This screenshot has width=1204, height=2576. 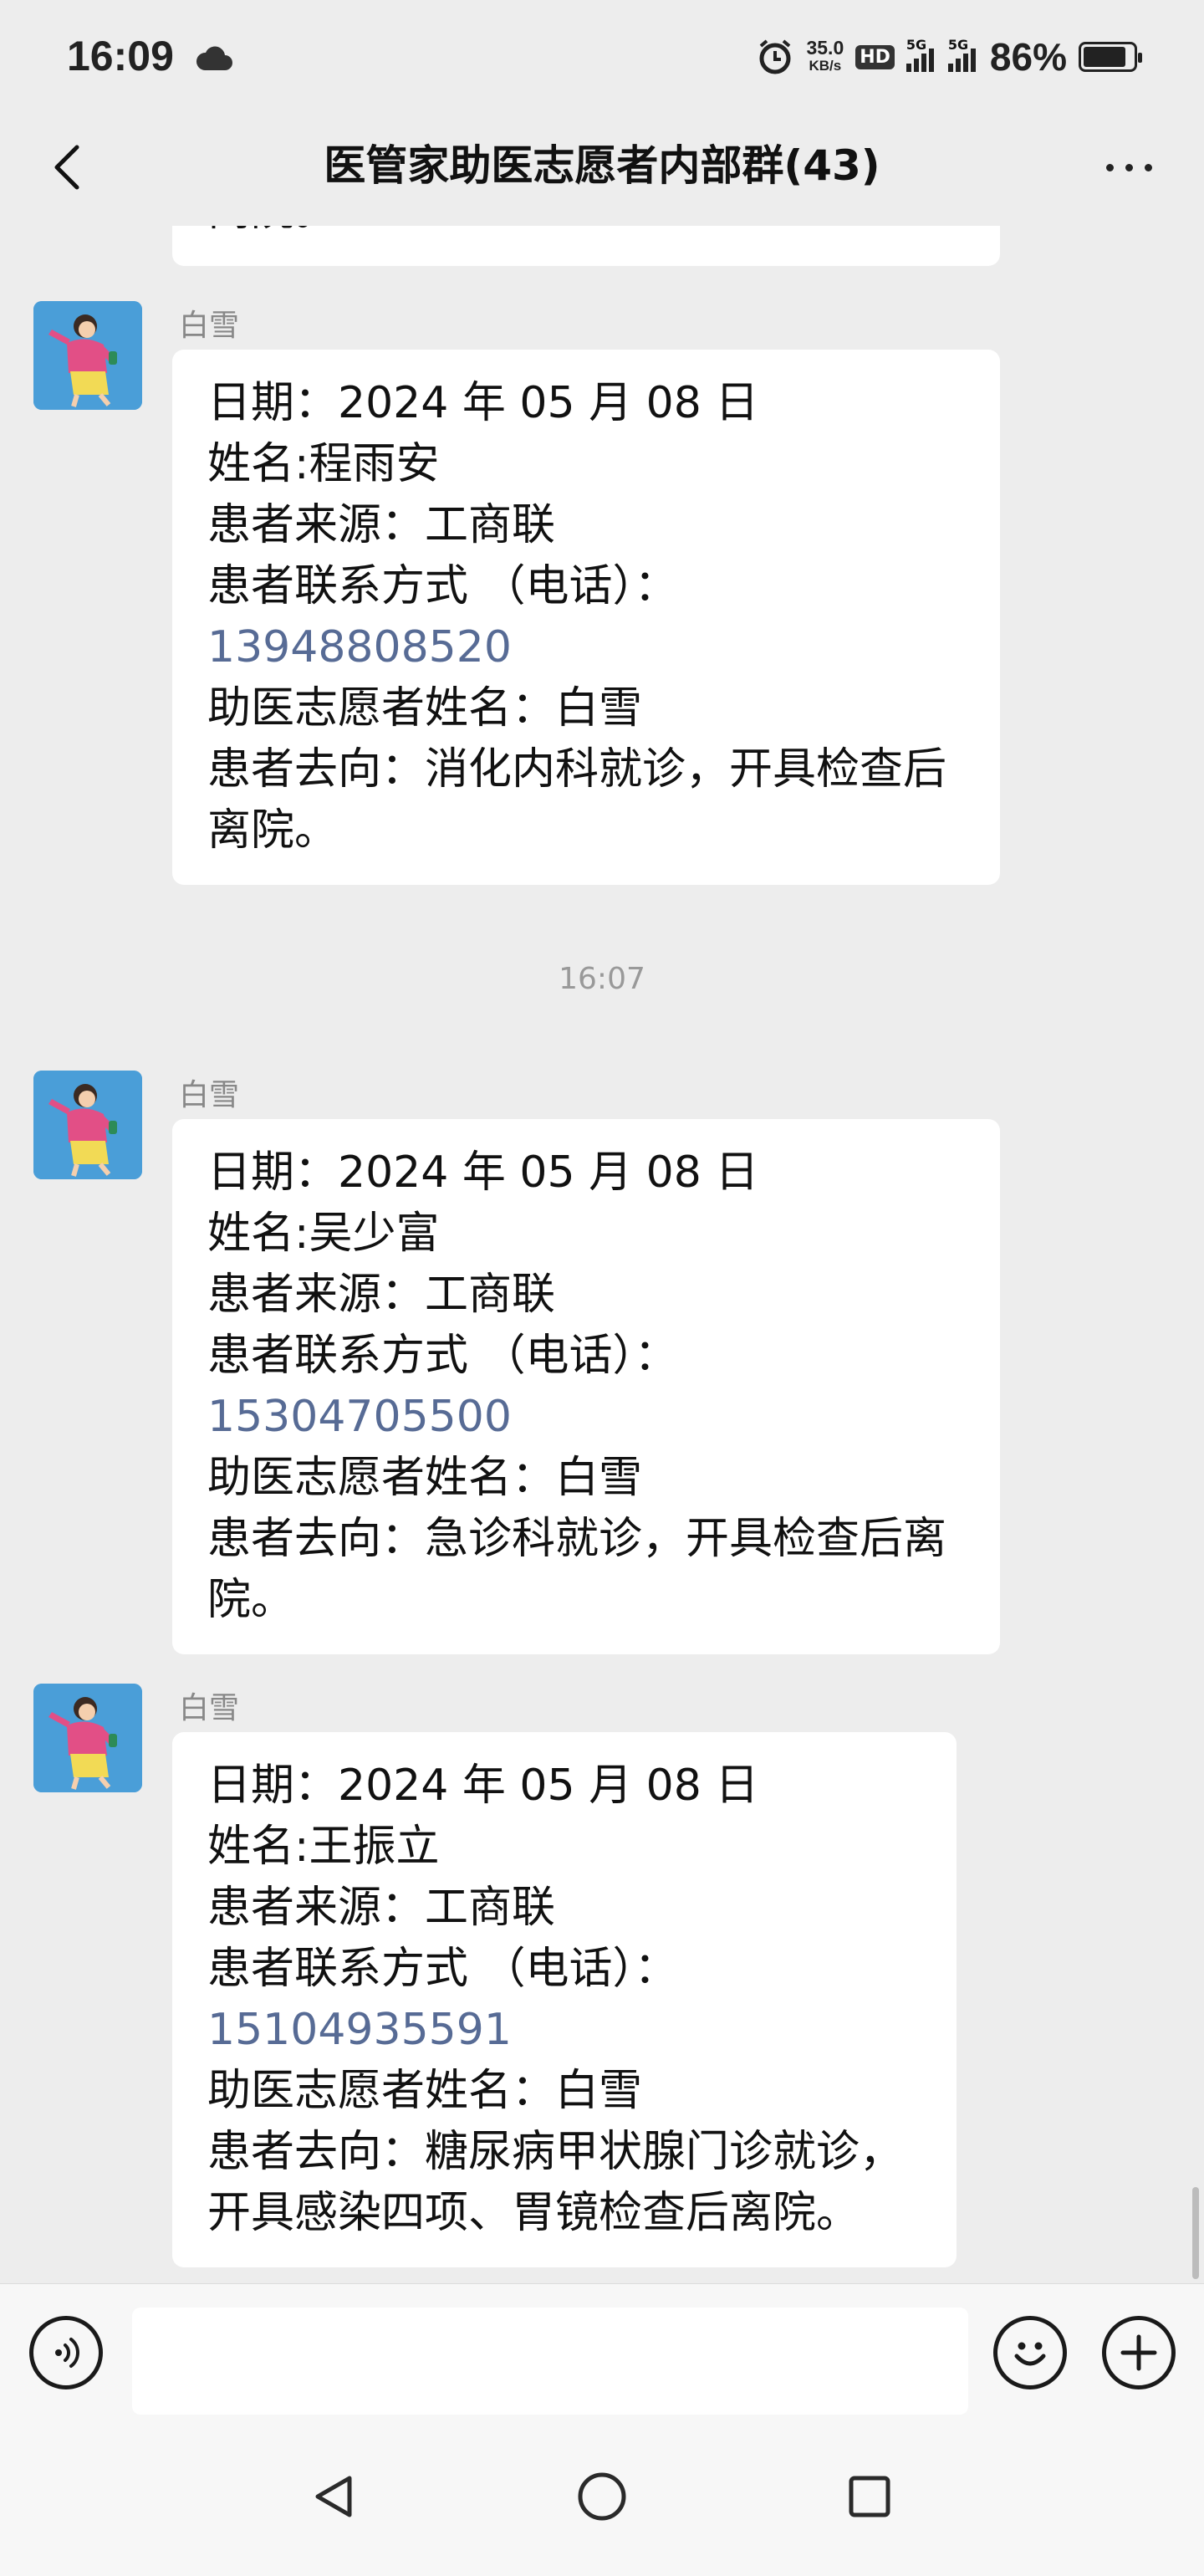 I want to click on voice-input-button, so click(x=66, y=2352).